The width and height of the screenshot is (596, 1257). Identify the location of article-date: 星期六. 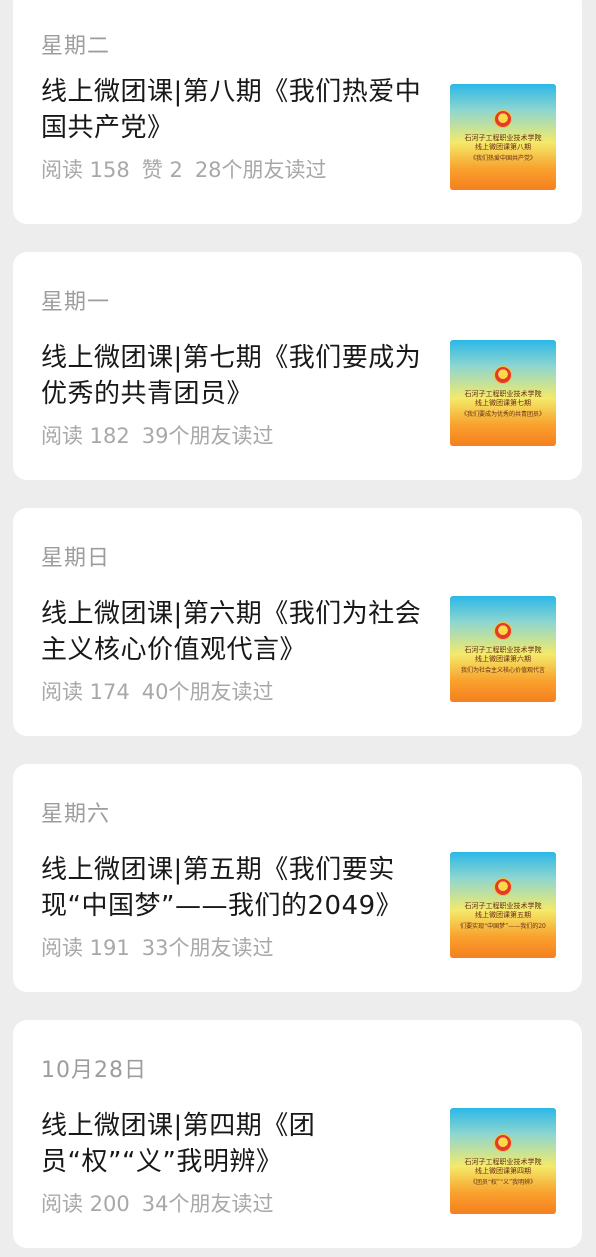
(76, 814).